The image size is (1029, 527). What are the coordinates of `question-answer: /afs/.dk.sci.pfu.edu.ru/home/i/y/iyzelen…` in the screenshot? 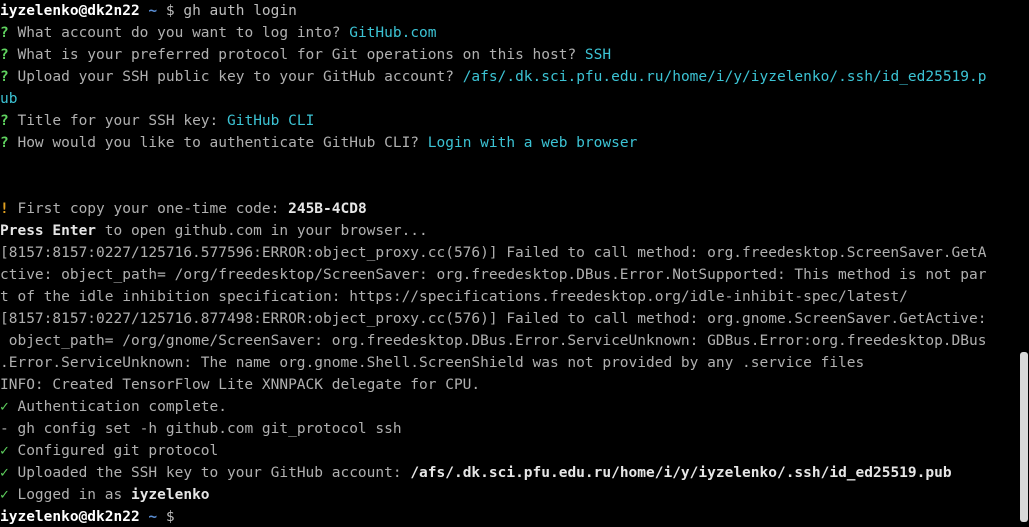 It's located at (724, 77).